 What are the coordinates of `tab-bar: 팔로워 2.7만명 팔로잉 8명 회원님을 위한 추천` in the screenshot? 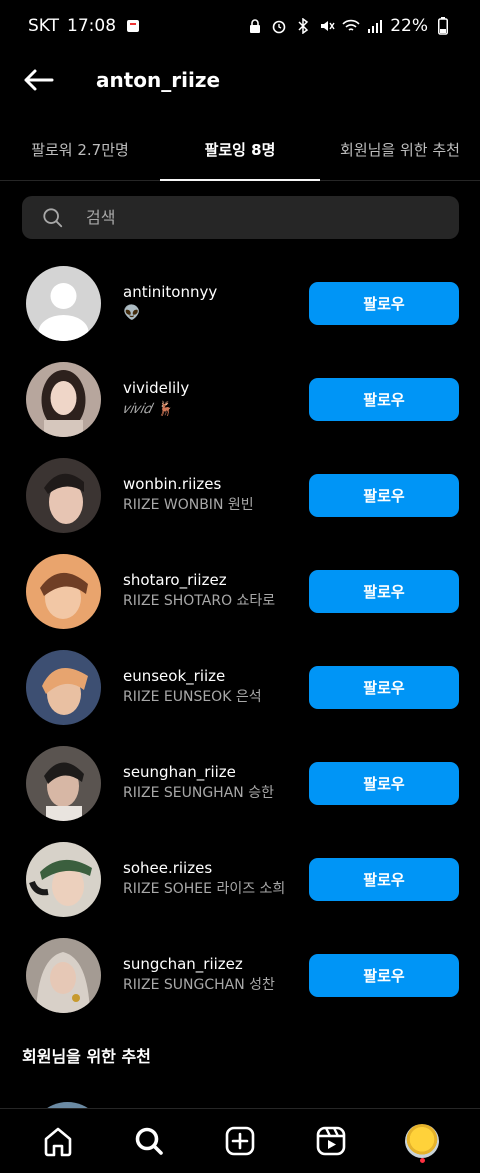 It's located at (240, 149).